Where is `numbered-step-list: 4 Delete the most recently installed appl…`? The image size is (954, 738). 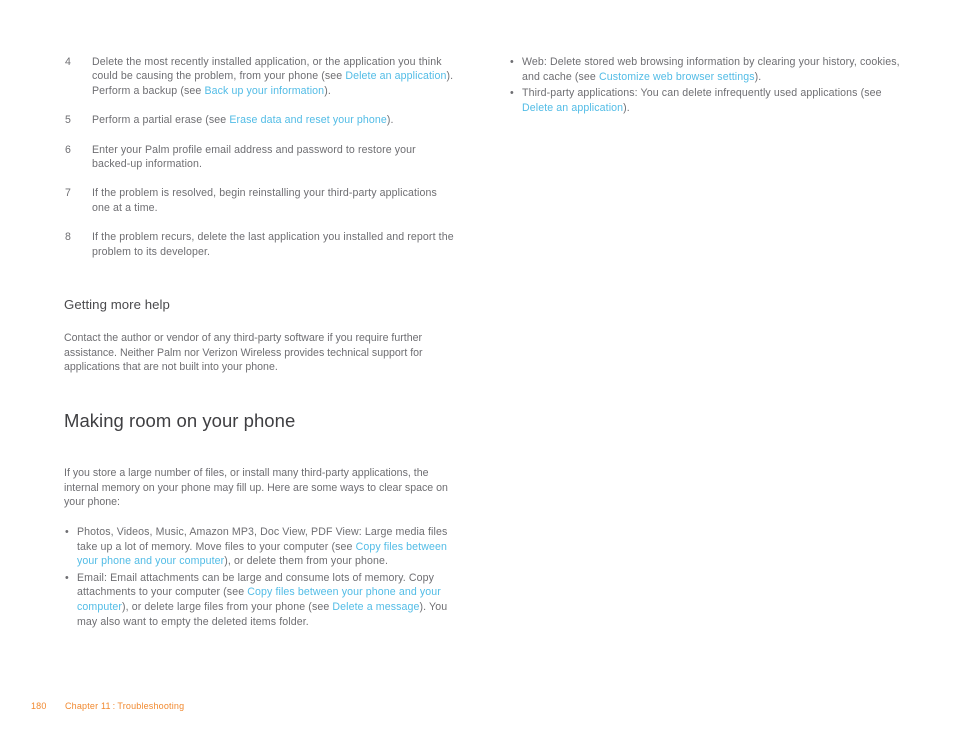 numbered-step-list: 4 Delete the most recently installed appl… is located at coordinates (260, 157).